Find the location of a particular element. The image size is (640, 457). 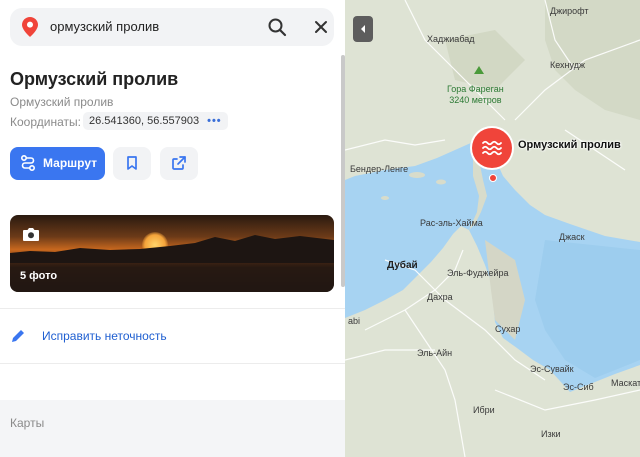

map-label: Маскат is located at coordinates (625, 383).